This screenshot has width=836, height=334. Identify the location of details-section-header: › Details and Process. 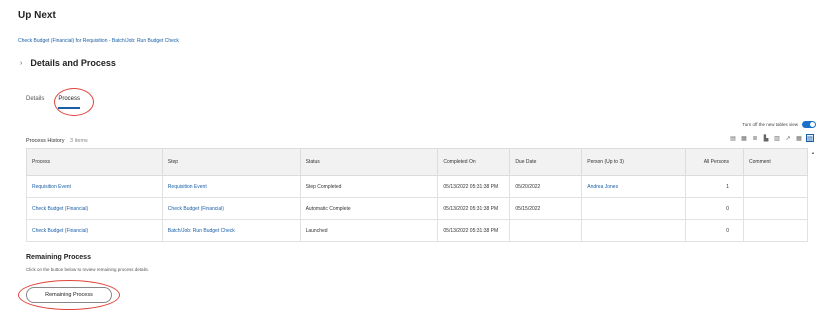
(68, 63).